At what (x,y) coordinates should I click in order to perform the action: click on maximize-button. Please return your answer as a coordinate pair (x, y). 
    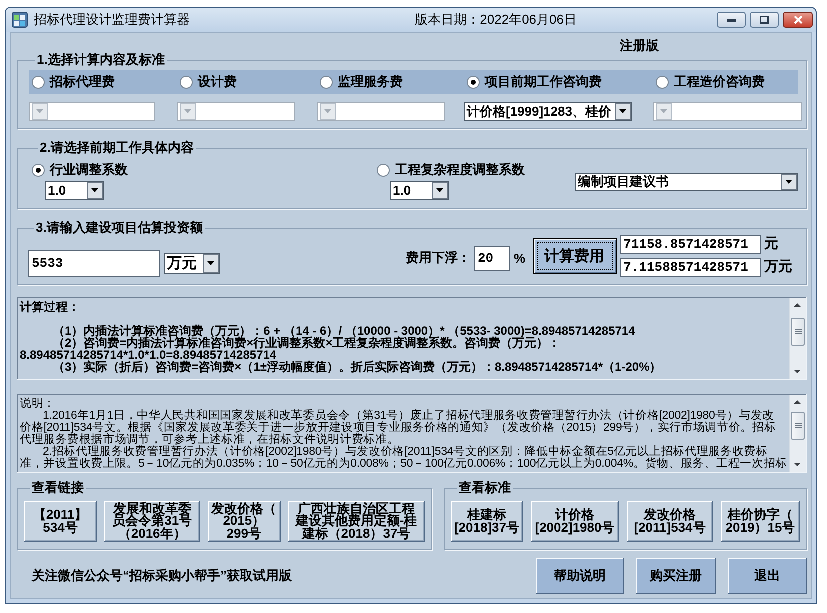
    Looking at the image, I should click on (764, 20).